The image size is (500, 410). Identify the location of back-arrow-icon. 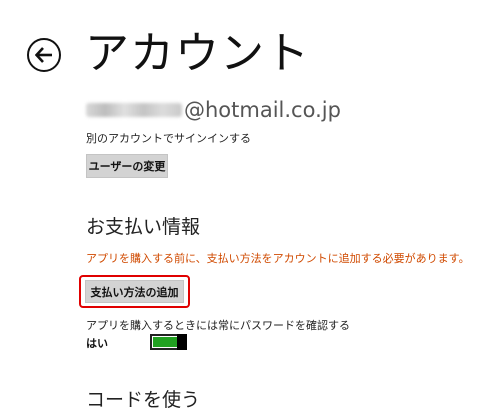
(43, 55).